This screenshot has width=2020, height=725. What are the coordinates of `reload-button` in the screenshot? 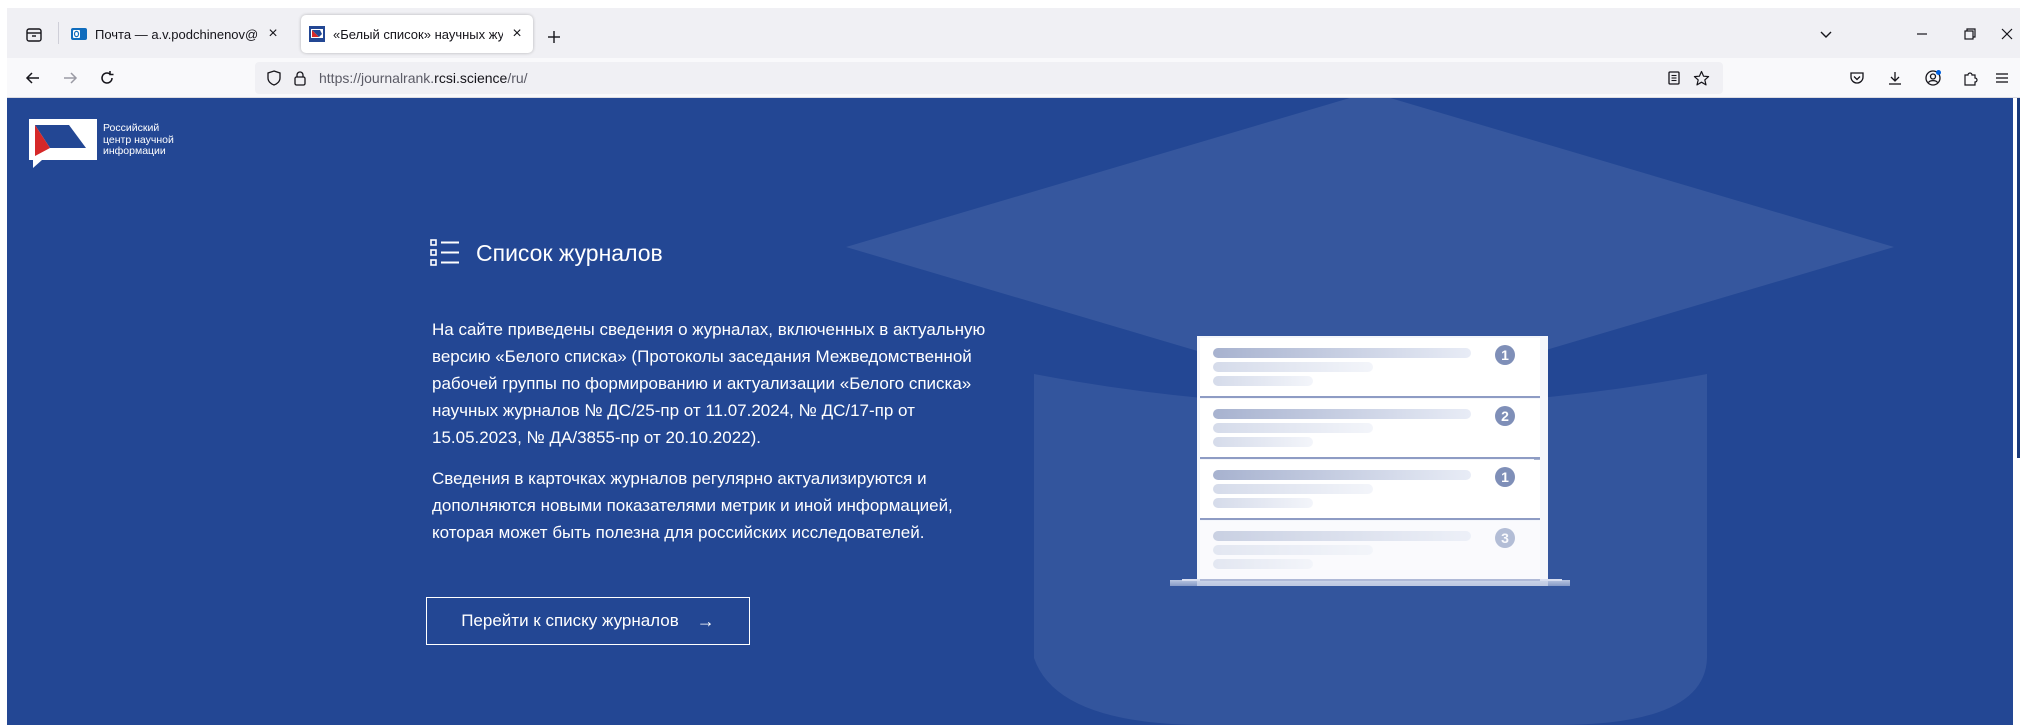 It's located at (107, 78).